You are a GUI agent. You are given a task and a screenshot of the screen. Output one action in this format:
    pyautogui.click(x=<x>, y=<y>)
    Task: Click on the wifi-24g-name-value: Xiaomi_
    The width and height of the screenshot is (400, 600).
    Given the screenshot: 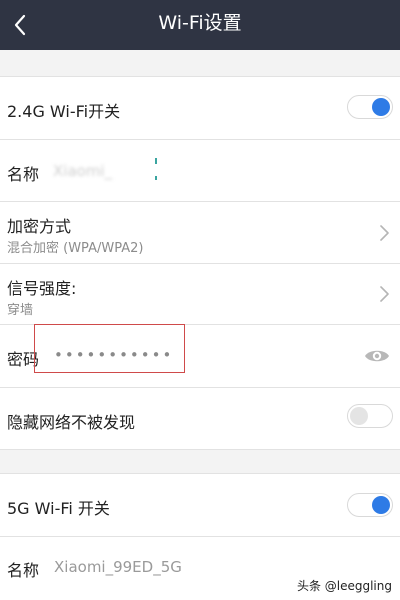 What is the action you would take?
    pyautogui.click(x=83, y=171)
    